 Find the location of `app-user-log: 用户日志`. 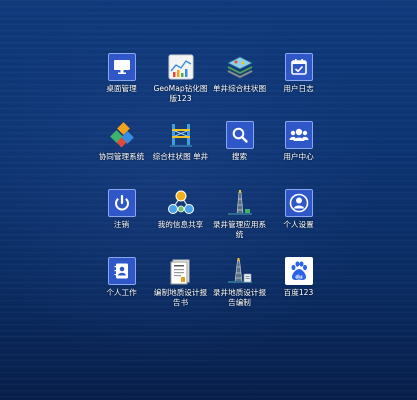

app-user-log: 用户日志 is located at coordinates (298, 87).